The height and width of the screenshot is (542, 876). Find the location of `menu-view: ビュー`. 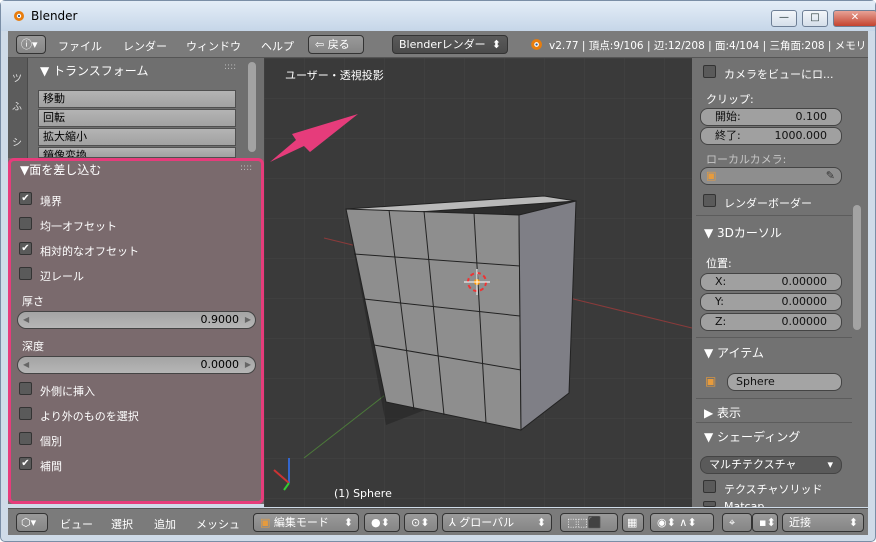

menu-view: ビュー is located at coordinates (76, 524).